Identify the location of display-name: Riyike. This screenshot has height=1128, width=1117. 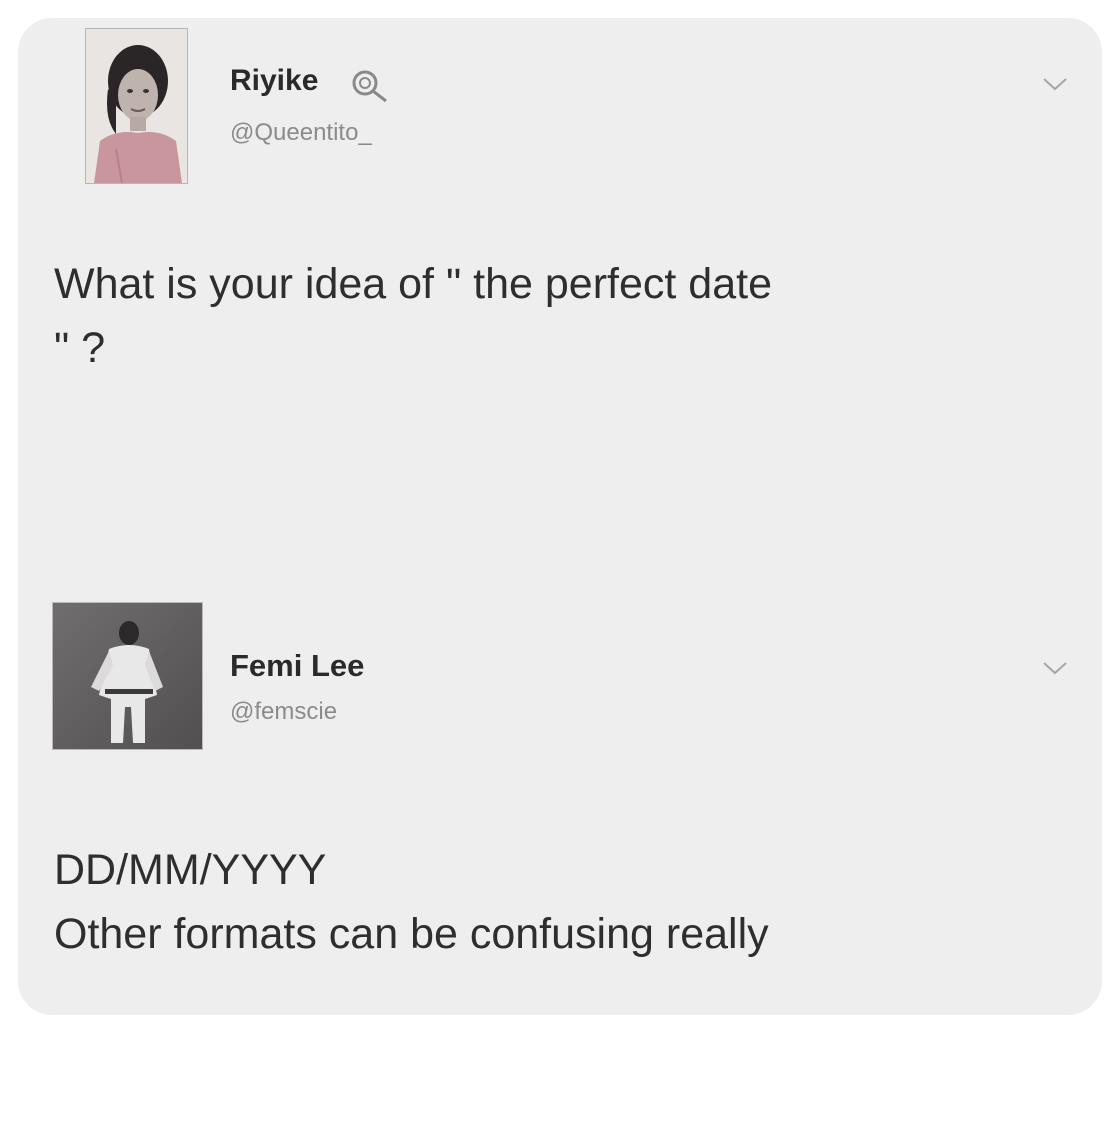
(274, 81).